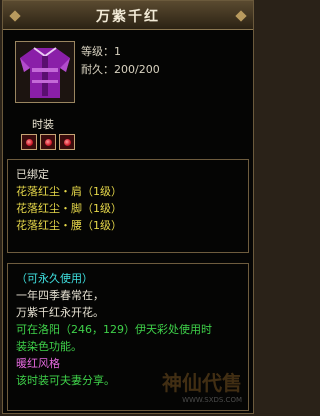 Image resolution: width=320 pixels, height=416 pixels. What do you see at coordinates (120, 69) in the screenshot?
I see `durability-stat: 耐久：200/200` at bounding box center [120, 69].